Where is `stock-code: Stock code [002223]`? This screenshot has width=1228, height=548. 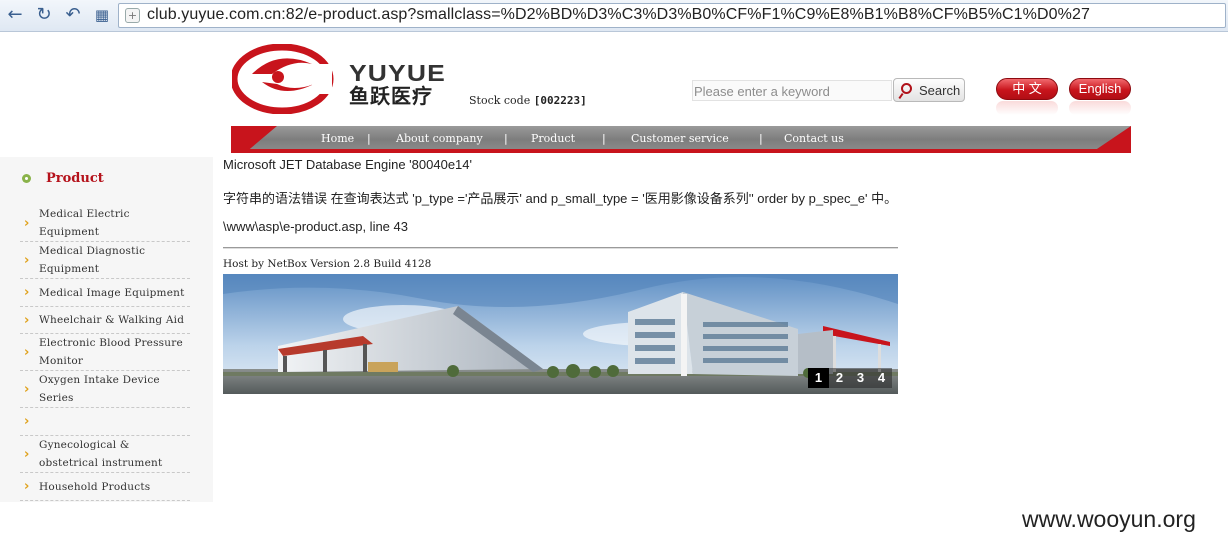
stock-code: Stock code [002223] is located at coordinates (528, 100).